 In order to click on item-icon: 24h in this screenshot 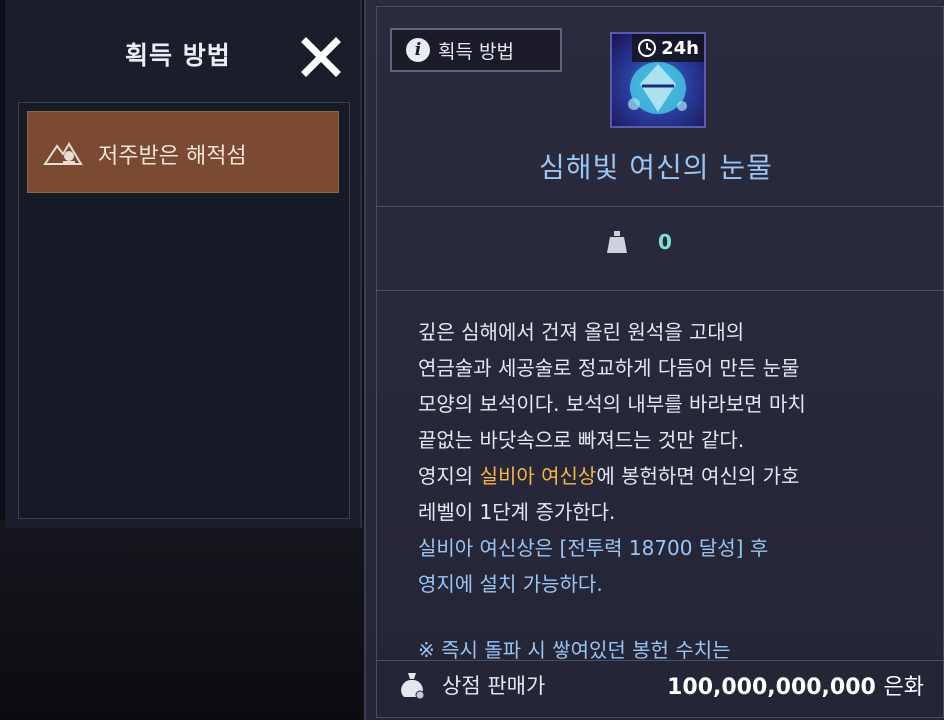, I will do `click(658, 80)`.